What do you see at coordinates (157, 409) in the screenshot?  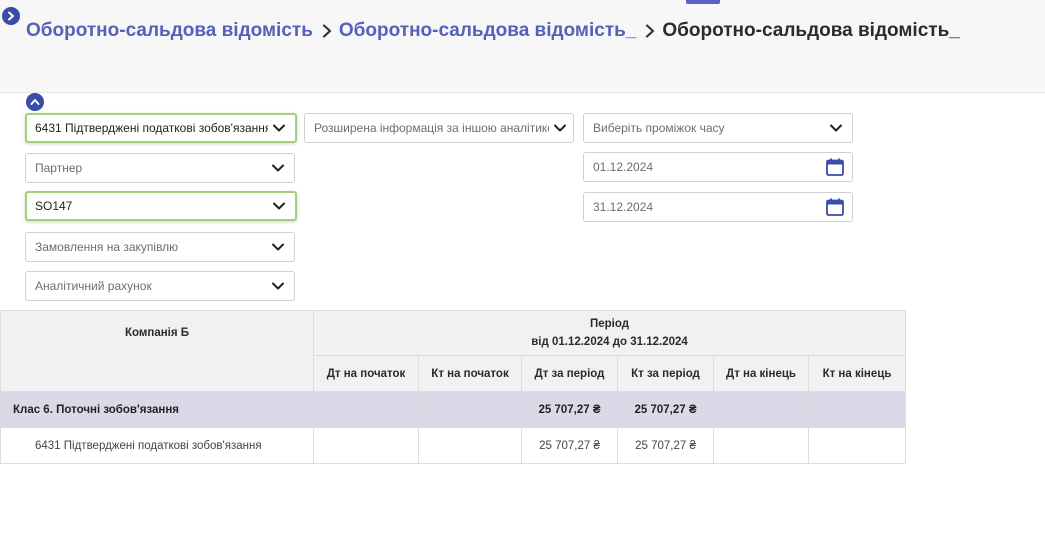 I see `class-row-label: Клас 6. Поточні зобов'язання` at bounding box center [157, 409].